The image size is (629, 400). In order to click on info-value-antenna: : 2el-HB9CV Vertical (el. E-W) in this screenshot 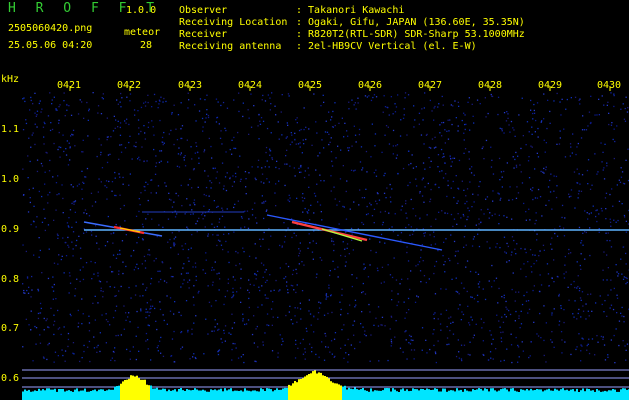, I will do `click(386, 46)`.